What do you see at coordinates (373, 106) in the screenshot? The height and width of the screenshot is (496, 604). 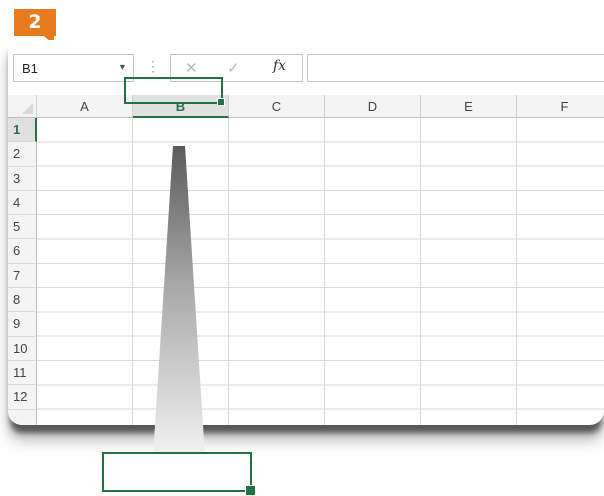 I see `column-header-d: D` at bounding box center [373, 106].